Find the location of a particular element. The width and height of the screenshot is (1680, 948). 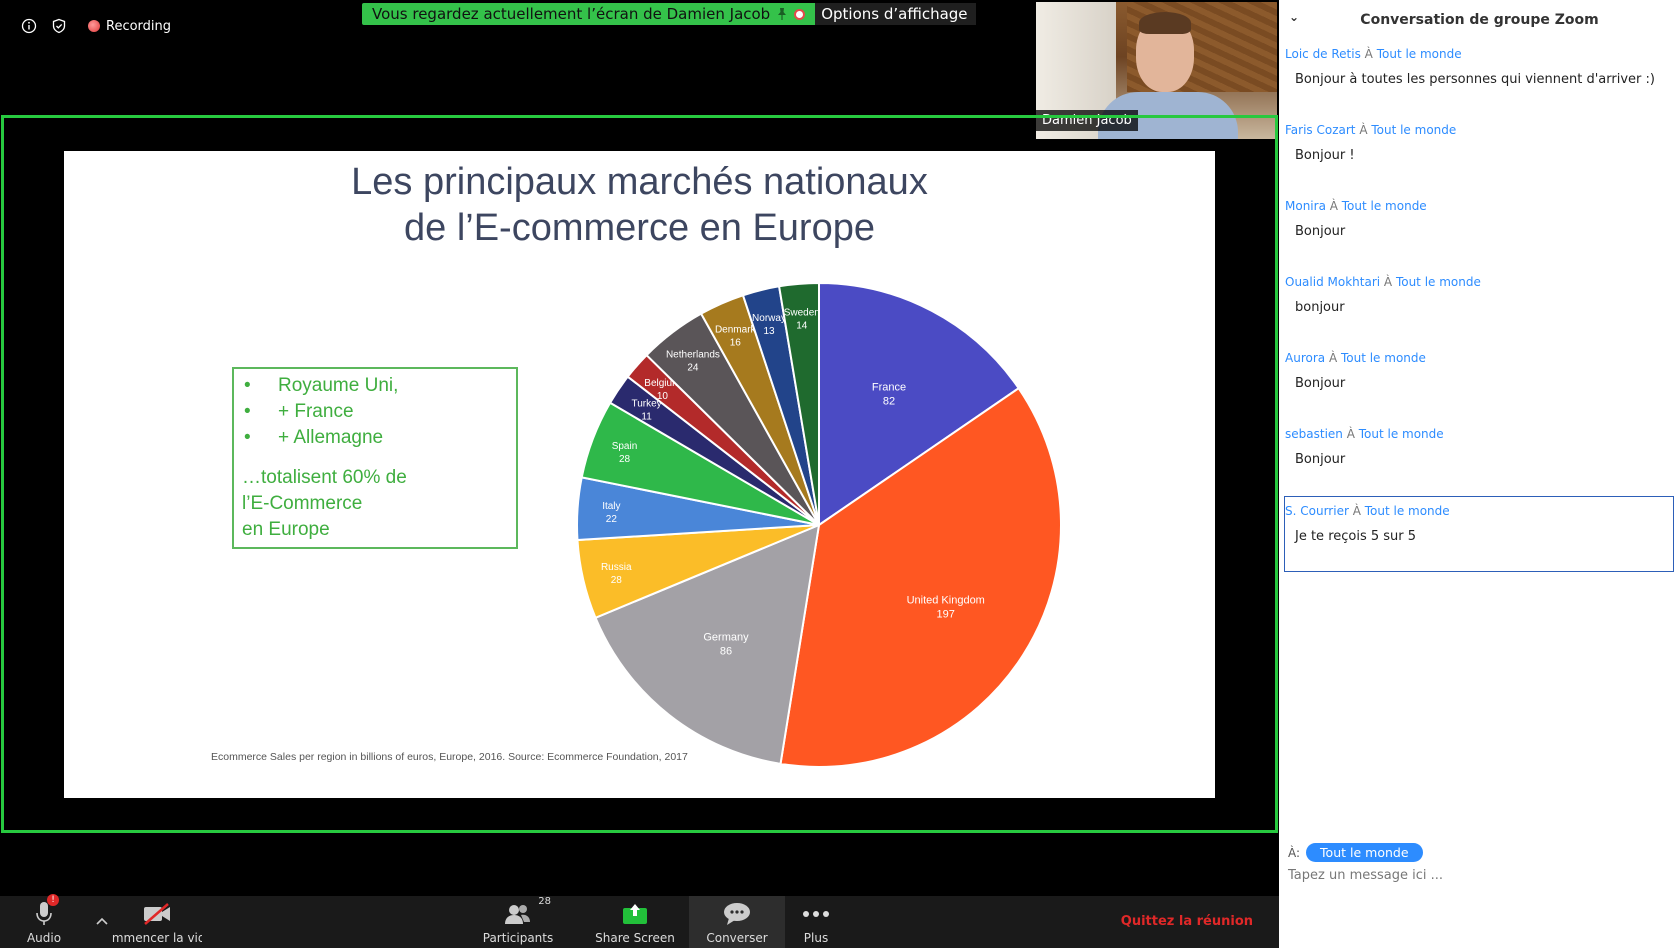

chat-message-header: Monira À Tout le monde is located at coordinates (1479, 206).